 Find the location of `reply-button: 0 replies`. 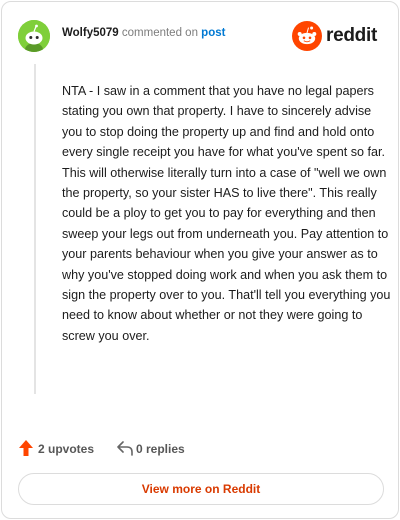

reply-button: 0 replies is located at coordinates (161, 449).